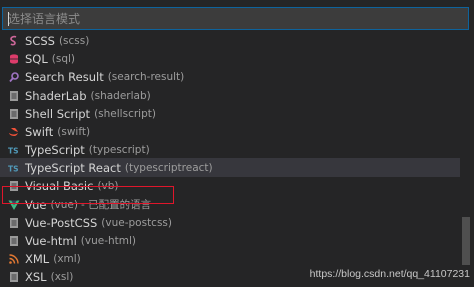  What do you see at coordinates (230, 95) in the screenshot?
I see `list-item-shaderlab: ShaderLab (shaderlab)` at bounding box center [230, 95].